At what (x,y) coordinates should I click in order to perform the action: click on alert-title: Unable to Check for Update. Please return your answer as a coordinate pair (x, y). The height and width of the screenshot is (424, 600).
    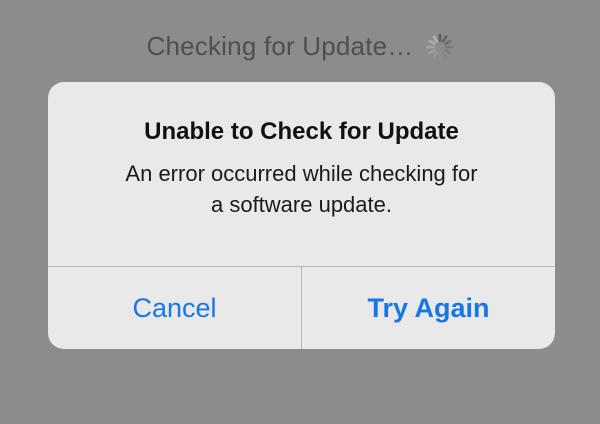
    Looking at the image, I should click on (301, 131).